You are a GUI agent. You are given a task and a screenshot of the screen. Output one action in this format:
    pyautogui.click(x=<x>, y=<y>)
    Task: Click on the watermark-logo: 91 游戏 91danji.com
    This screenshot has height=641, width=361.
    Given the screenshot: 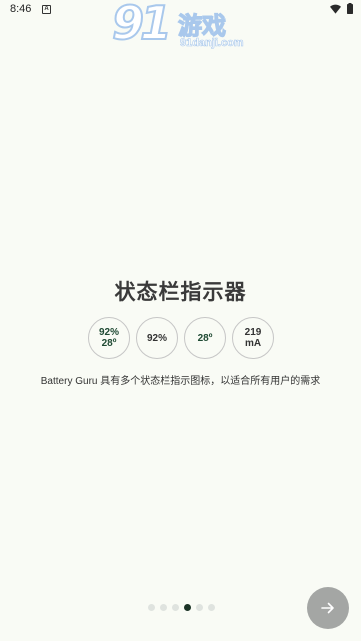 What is the action you would take?
    pyautogui.click(x=181, y=27)
    